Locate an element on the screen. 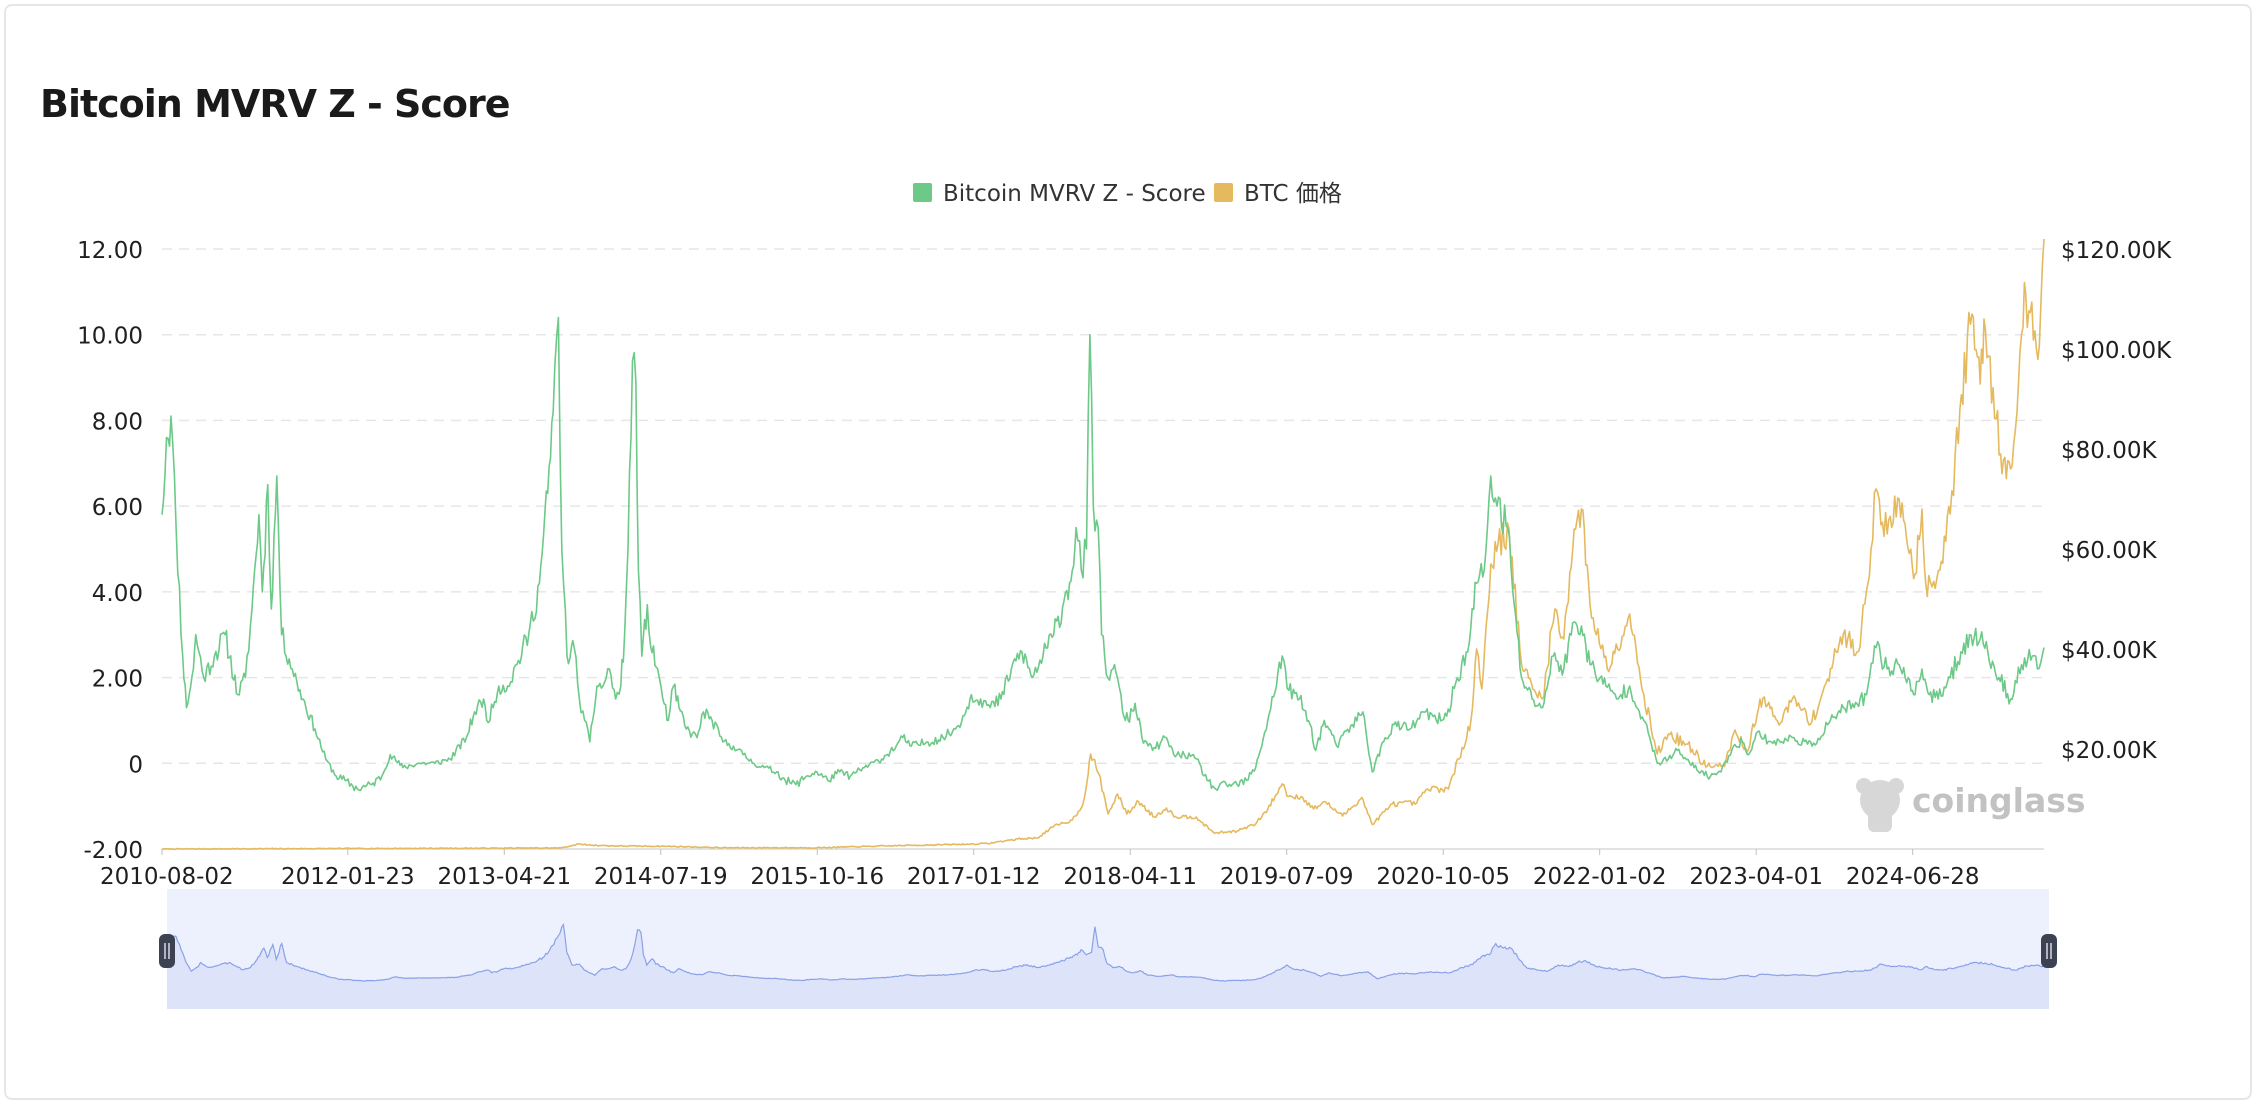  y-right-tick-label: $20.00K is located at coordinates (2109, 751).